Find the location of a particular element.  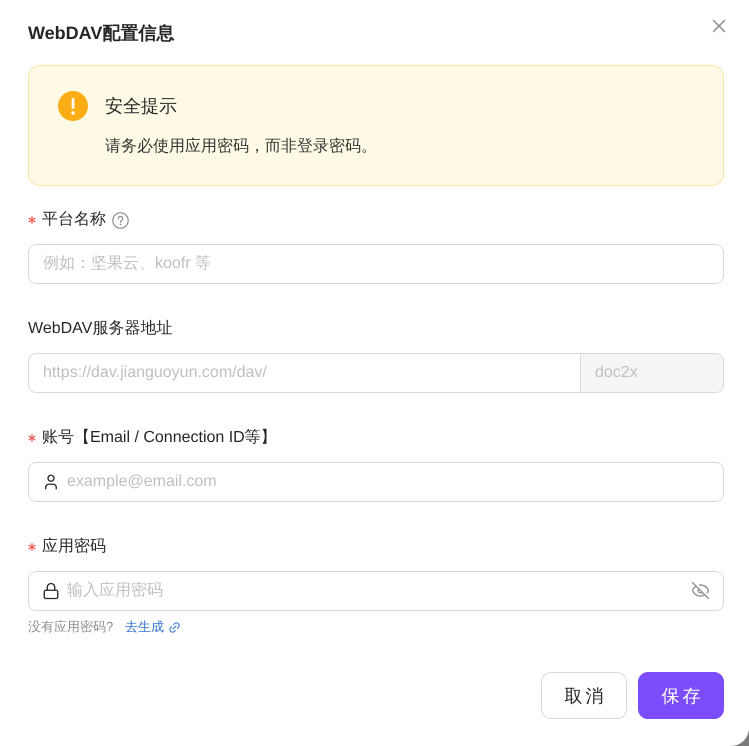

alert-message: 请务必使用应用密码，而非登录密码。 is located at coordinates (241, 146).